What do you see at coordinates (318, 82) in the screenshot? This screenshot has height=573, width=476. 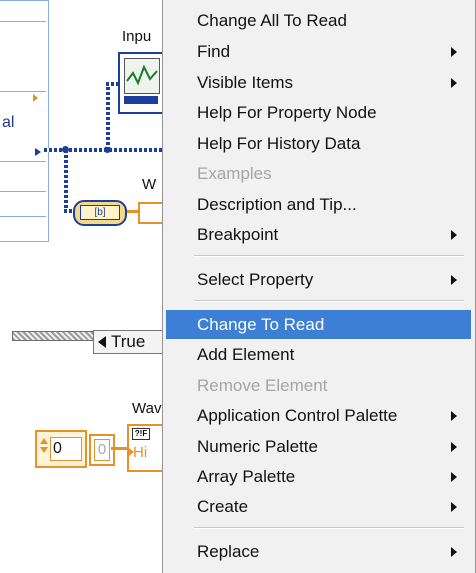 I see `menu-item-visible-items: Visible Items` at bounding box center [318, 82].